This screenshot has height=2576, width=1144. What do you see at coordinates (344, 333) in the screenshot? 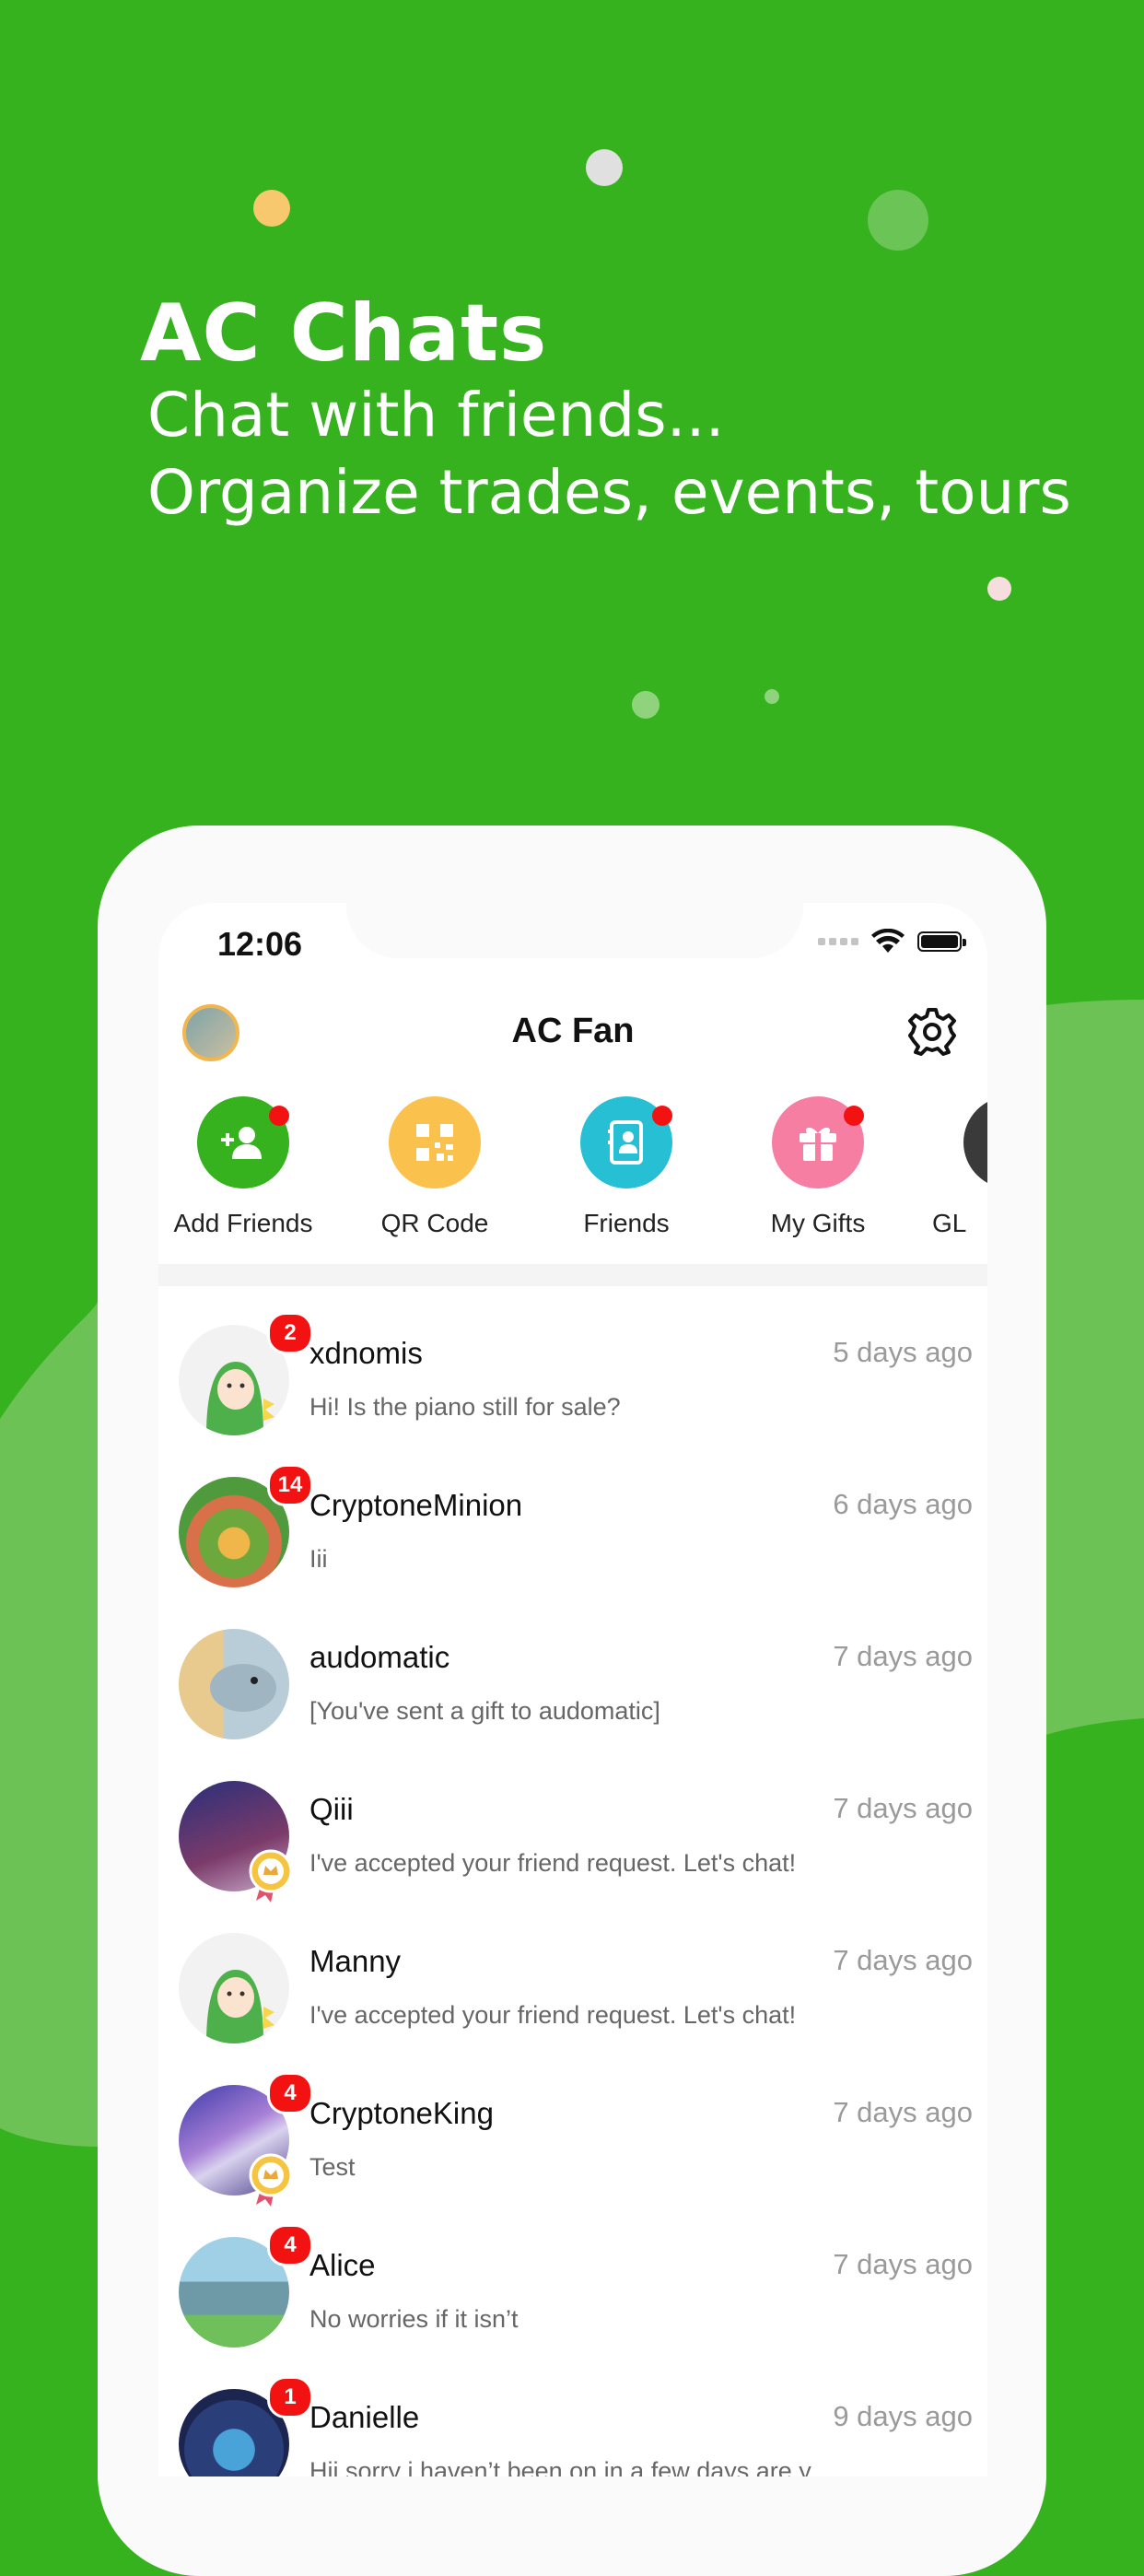
I see `hero-title: AC Chats` at bounding box center [344, 333].